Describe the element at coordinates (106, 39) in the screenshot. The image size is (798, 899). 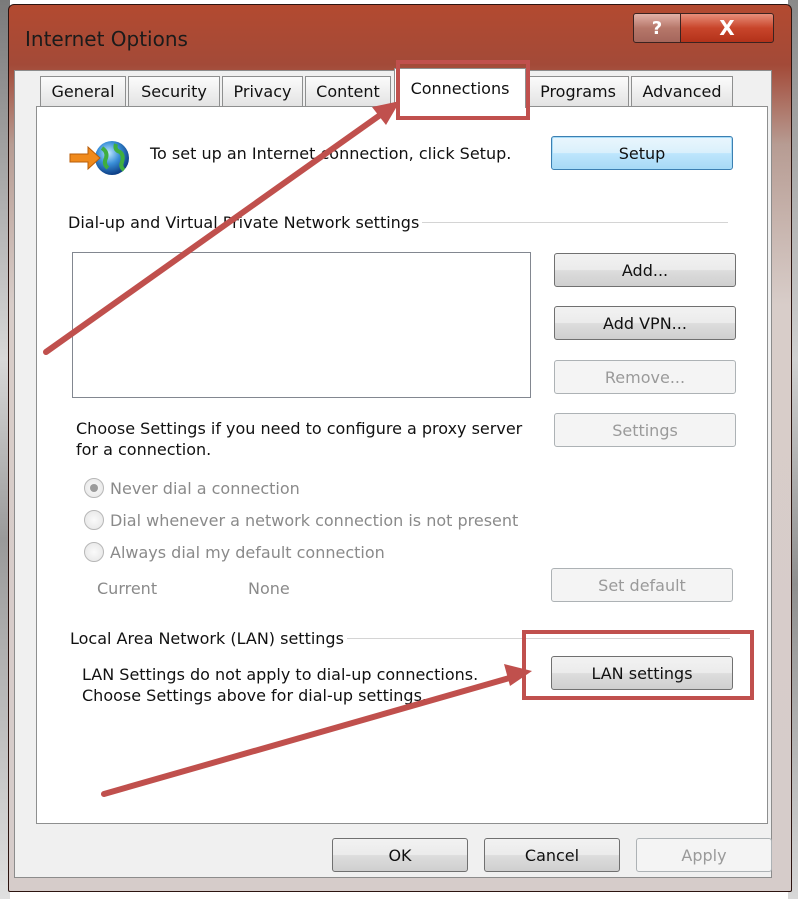
I see `window-title: Internet Options` at that location.